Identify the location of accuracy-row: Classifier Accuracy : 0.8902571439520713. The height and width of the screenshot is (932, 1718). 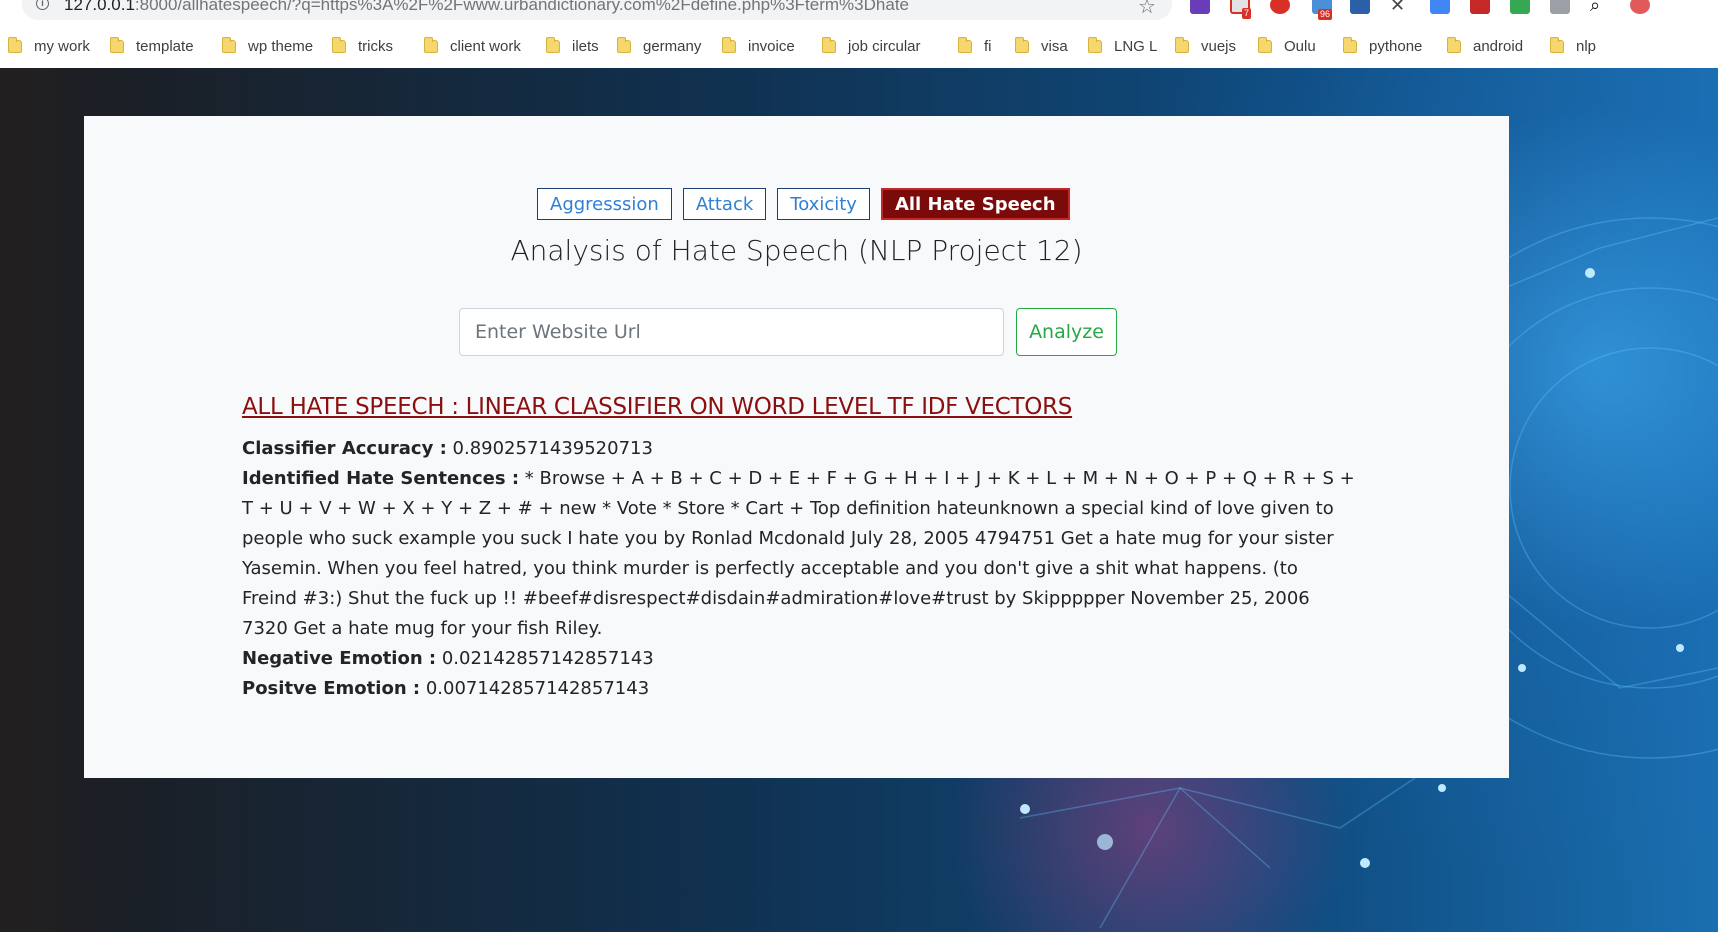
(799, 449).